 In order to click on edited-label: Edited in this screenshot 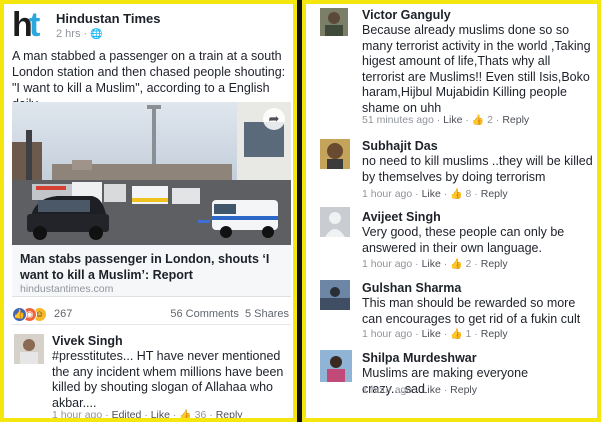, I will do `click(127, 413)`.